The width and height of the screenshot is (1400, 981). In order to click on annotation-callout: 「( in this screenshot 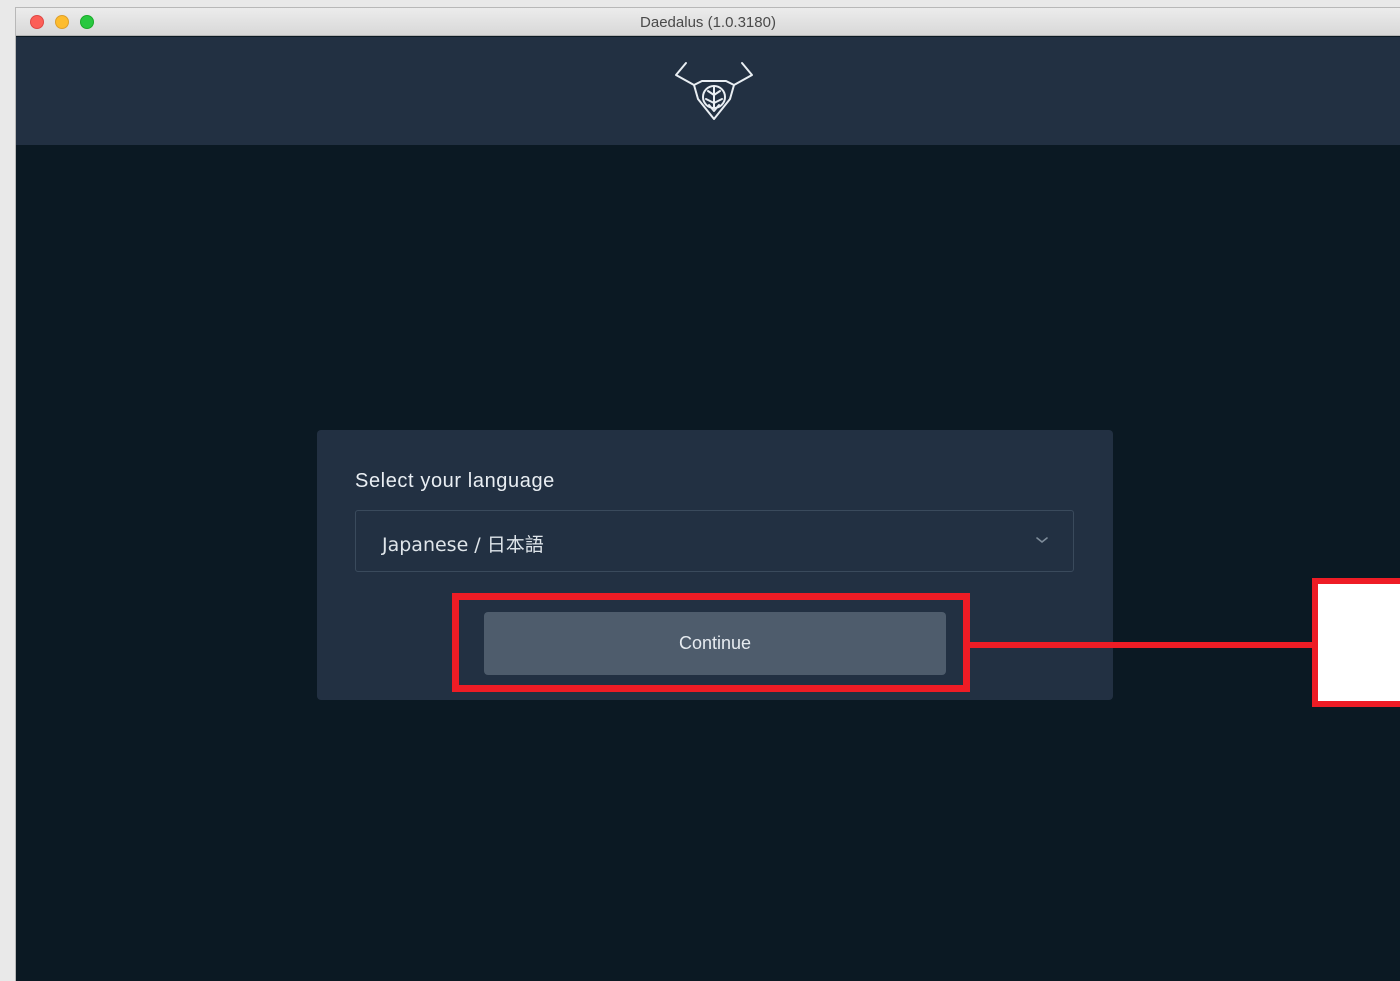, I will do `click(1356, 642)`.